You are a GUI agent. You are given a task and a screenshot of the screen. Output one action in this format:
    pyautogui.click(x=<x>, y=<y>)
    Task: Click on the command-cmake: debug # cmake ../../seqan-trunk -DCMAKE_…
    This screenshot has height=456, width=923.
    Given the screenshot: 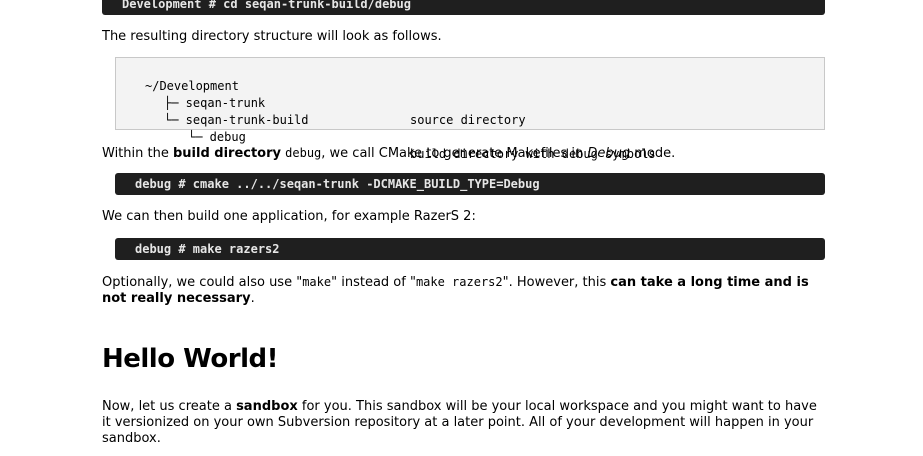 What is the action you would take?
    pyautogui.click(x=470, y=184)
    